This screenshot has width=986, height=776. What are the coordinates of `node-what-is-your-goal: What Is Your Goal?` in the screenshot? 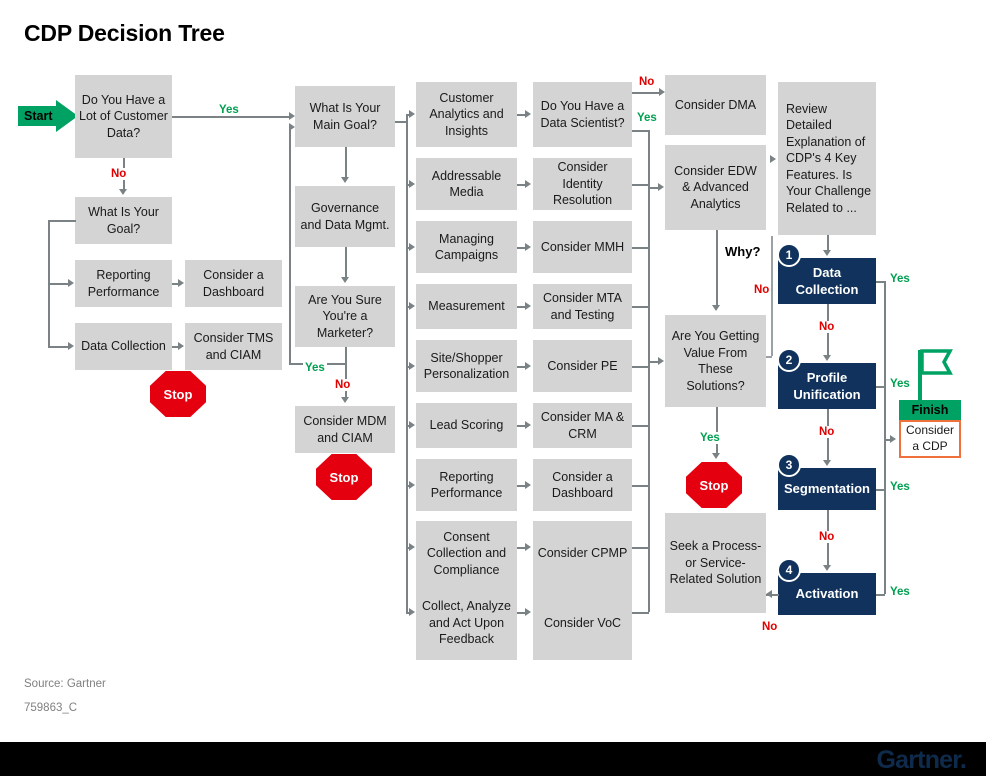 It's located at (123, 220).